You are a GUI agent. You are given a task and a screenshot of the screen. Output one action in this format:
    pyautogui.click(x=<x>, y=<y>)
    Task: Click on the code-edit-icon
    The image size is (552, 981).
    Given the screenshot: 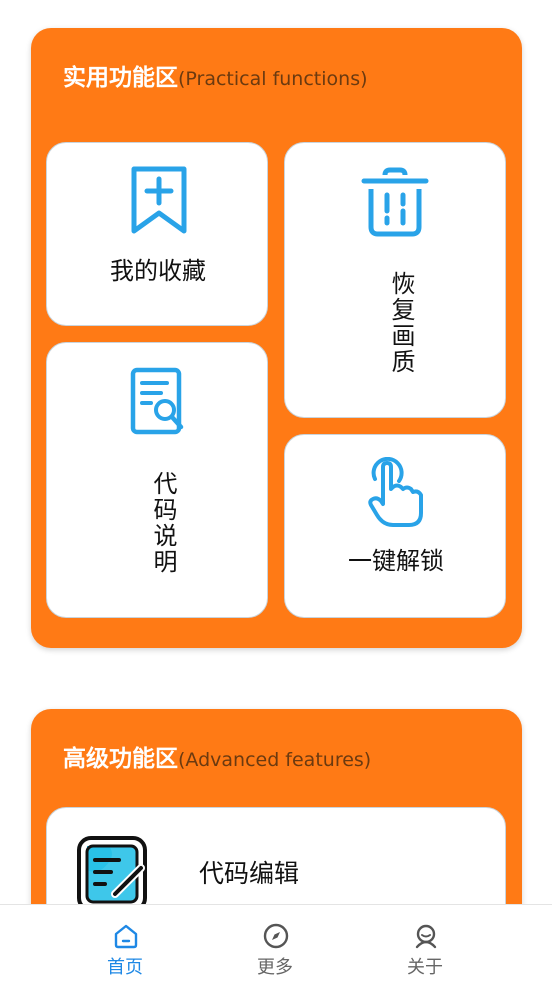 What is the action you would take?
    pyautogui.click(x=112, y=874)
    